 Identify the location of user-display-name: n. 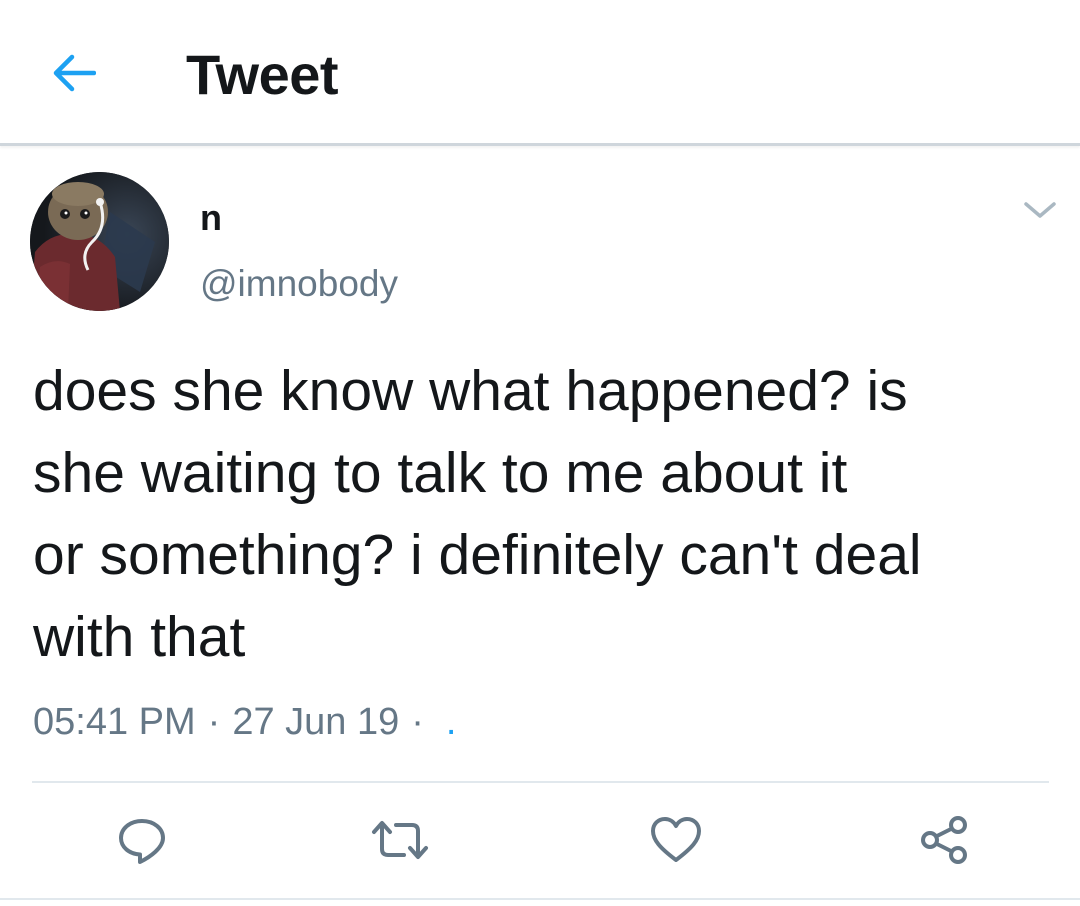
(211, 218).